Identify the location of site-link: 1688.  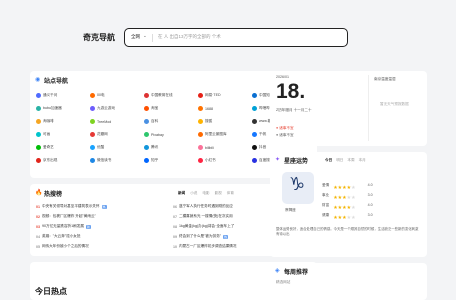
(205, 108).